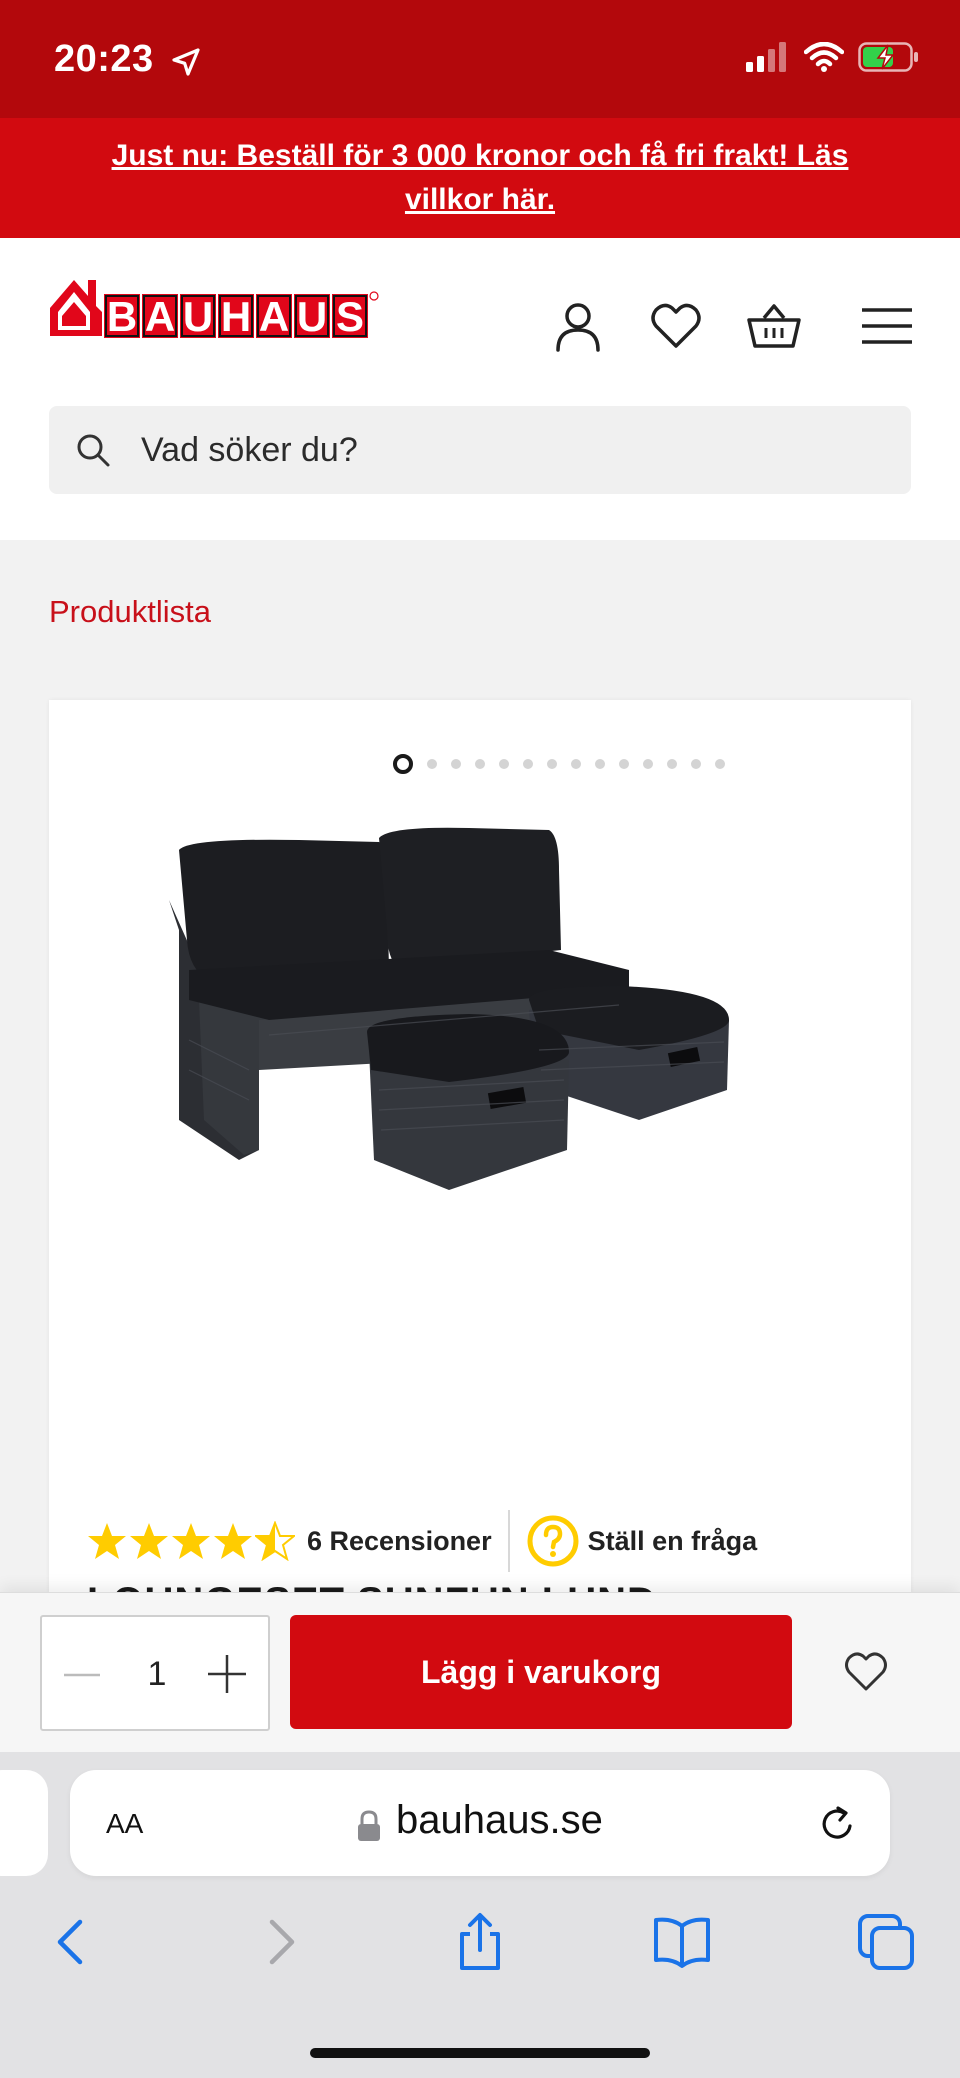 The width and height of the screenshot is (960, 2078). Describe the element at coordinates (236, 316) in the screenshot. I see `svg-text: H` at that location.